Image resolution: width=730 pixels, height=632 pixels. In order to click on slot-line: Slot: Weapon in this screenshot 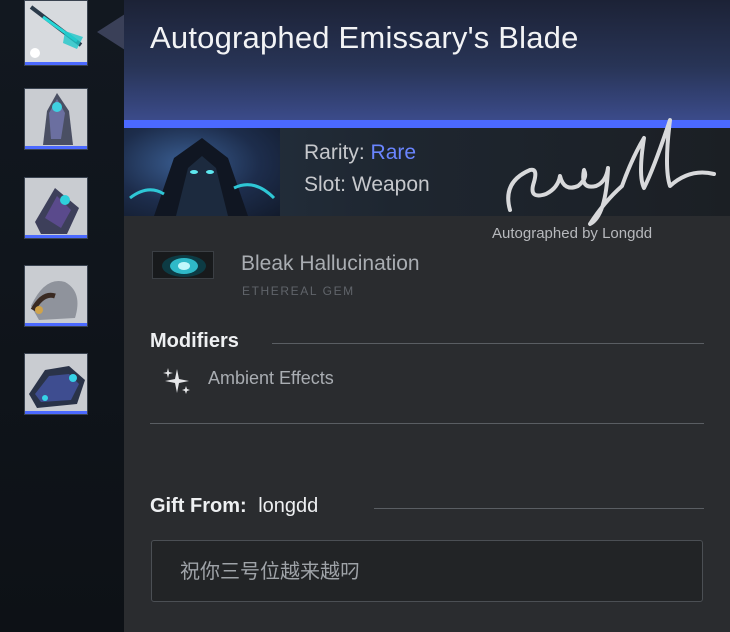, I will do `click(367, 185)`.